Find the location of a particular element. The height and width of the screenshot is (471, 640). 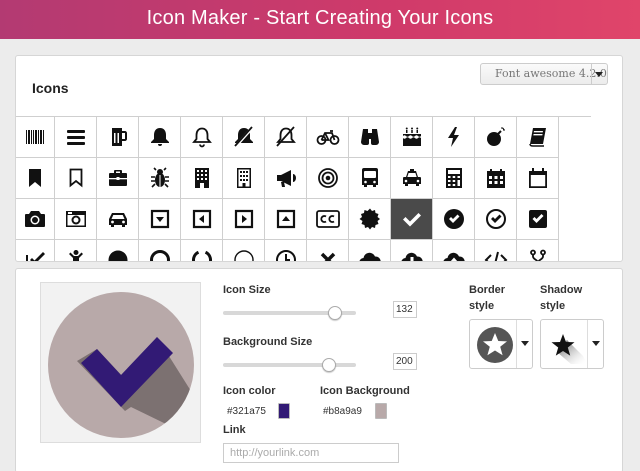

icon-cell-check is located at coordinates (412, 219).